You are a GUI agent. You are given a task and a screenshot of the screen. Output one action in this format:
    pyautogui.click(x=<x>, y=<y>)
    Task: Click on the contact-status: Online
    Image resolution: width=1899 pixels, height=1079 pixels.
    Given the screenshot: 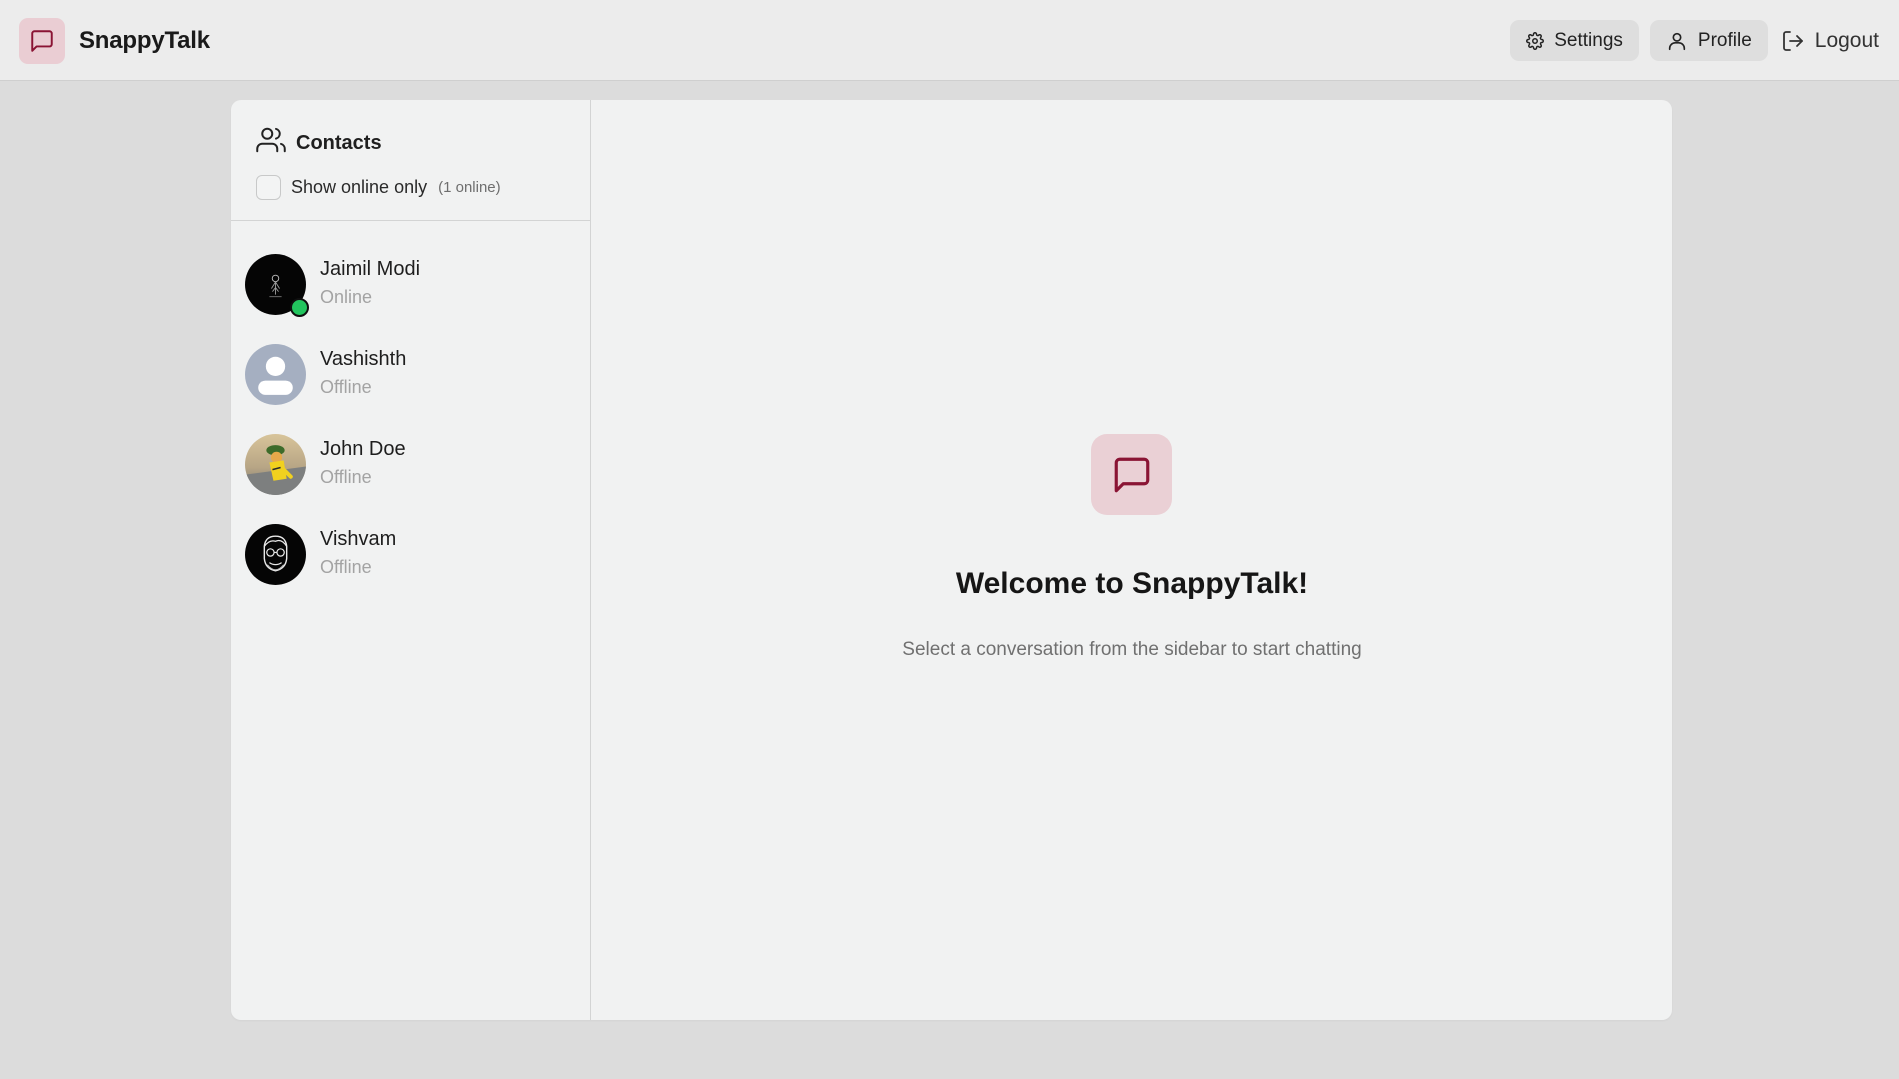 What is the action you would take?
    pyautogui.click(x=346, y=297)
    